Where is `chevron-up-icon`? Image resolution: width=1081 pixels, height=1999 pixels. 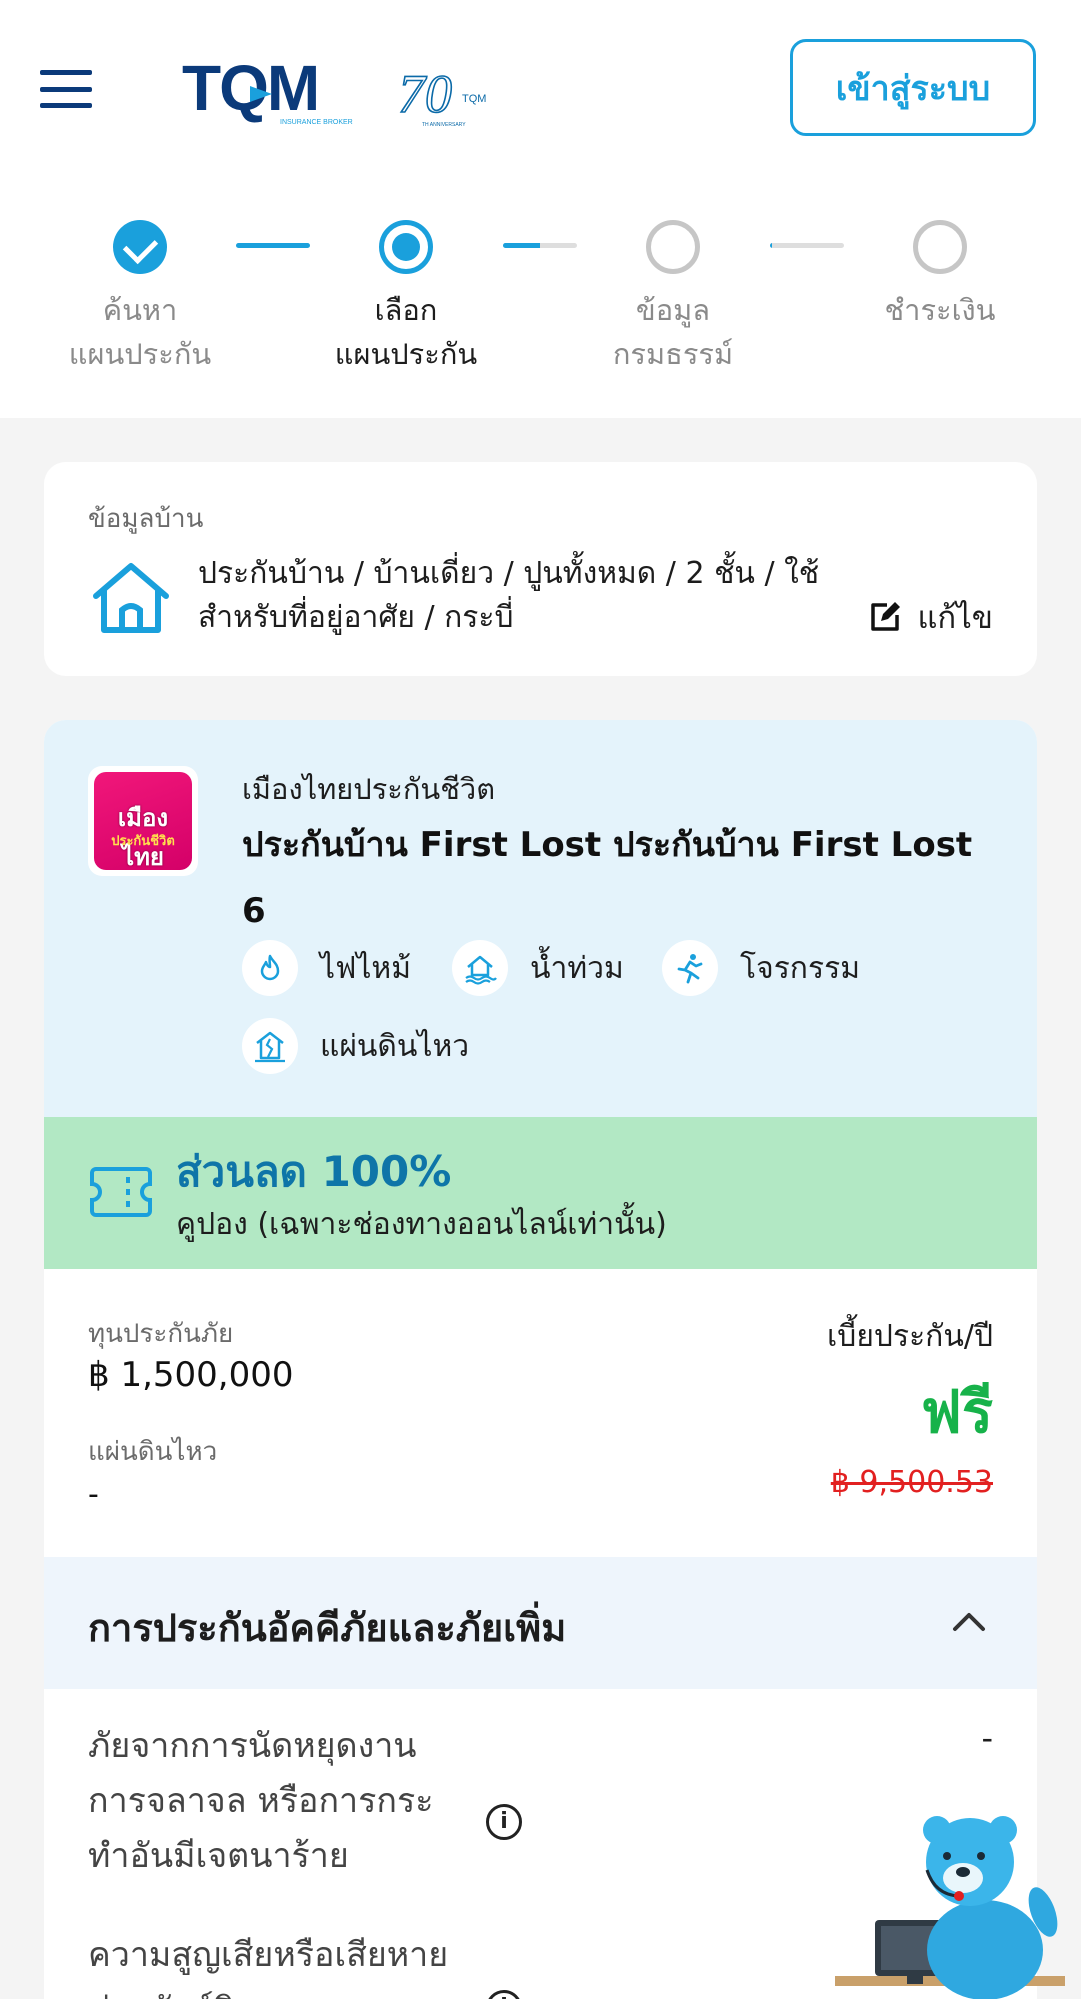
chevron-up-icon is located at coordinates (969, 1621).